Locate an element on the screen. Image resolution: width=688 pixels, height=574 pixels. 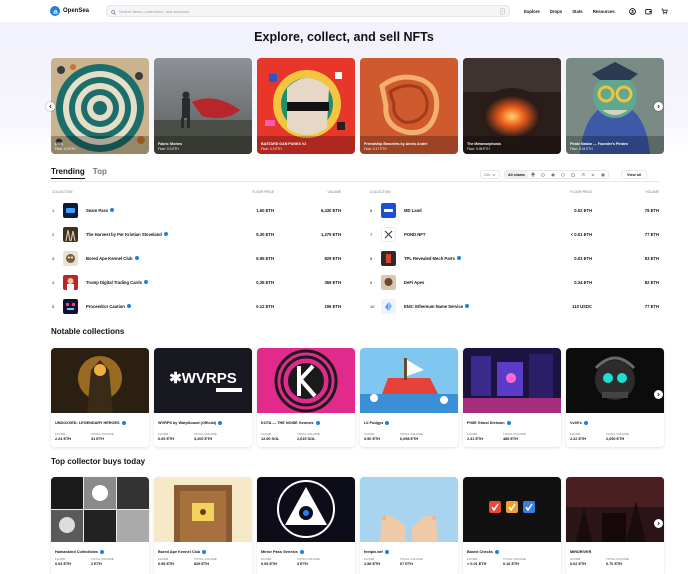
chain-klaytn-button is located at coordinates (553, 174).